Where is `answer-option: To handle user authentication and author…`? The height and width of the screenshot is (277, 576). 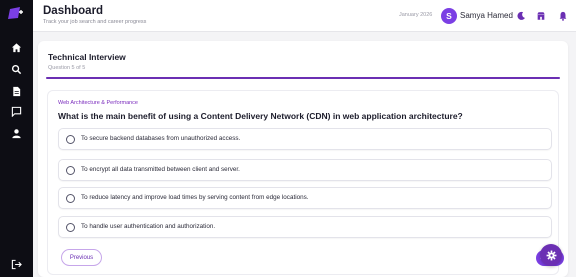 answer-option: To handle user authentication and author… is located at coordinates (305, 227).